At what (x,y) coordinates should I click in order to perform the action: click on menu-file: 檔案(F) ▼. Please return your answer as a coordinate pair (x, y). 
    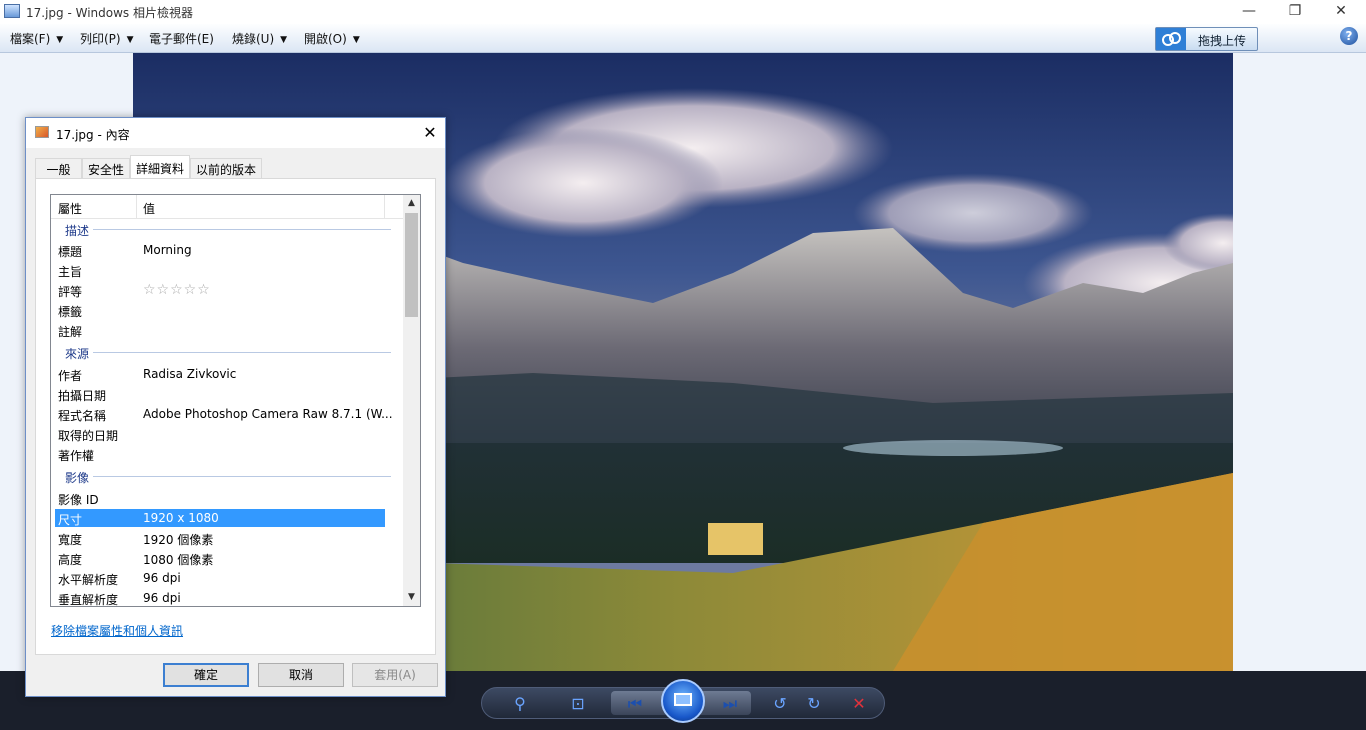
    Looking at the image, I should click on (36, 38).